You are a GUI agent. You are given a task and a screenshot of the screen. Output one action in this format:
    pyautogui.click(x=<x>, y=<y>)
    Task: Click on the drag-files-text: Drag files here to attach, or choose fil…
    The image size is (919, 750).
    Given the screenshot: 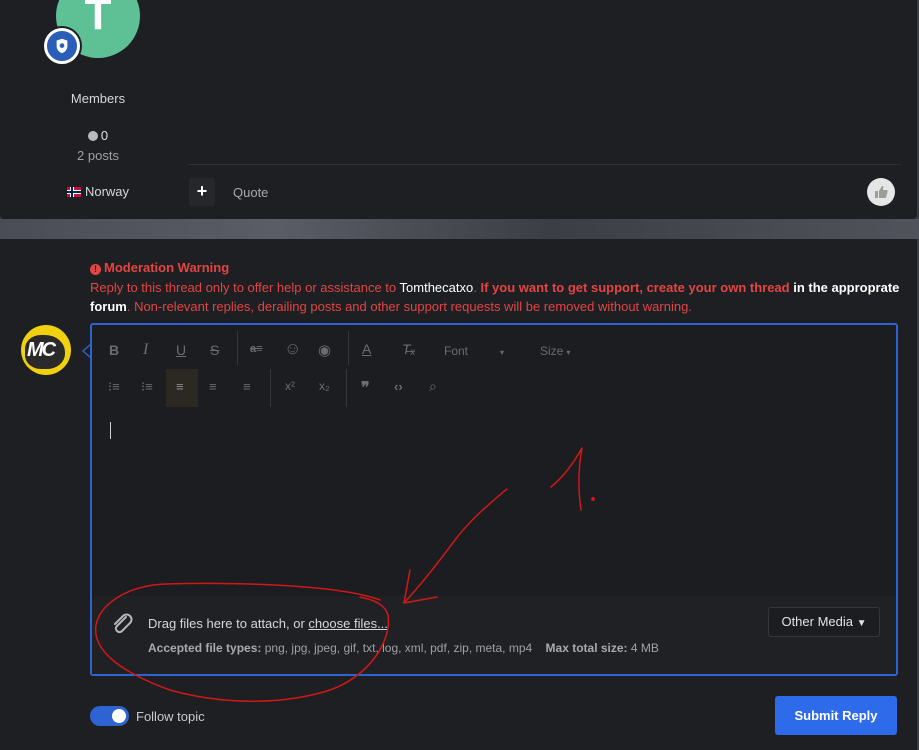 What is the action you would take?
    pyautogui.click(x=268, y=623)
    